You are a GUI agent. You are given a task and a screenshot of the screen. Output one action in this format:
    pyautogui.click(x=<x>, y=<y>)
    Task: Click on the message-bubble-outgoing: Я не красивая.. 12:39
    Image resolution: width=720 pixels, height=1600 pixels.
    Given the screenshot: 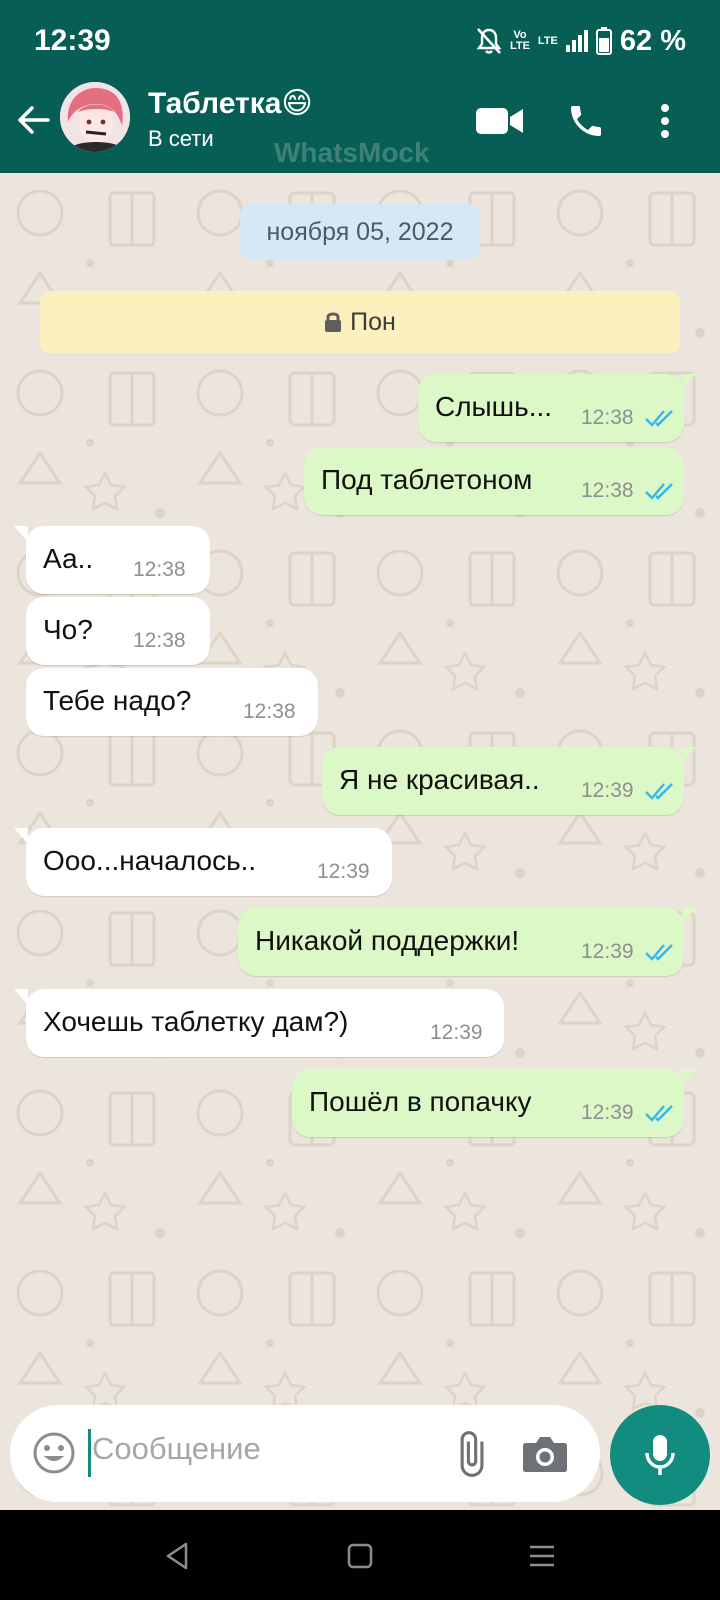 What is the action you would take?
    pyautogui.click(x=509, y=781)
    